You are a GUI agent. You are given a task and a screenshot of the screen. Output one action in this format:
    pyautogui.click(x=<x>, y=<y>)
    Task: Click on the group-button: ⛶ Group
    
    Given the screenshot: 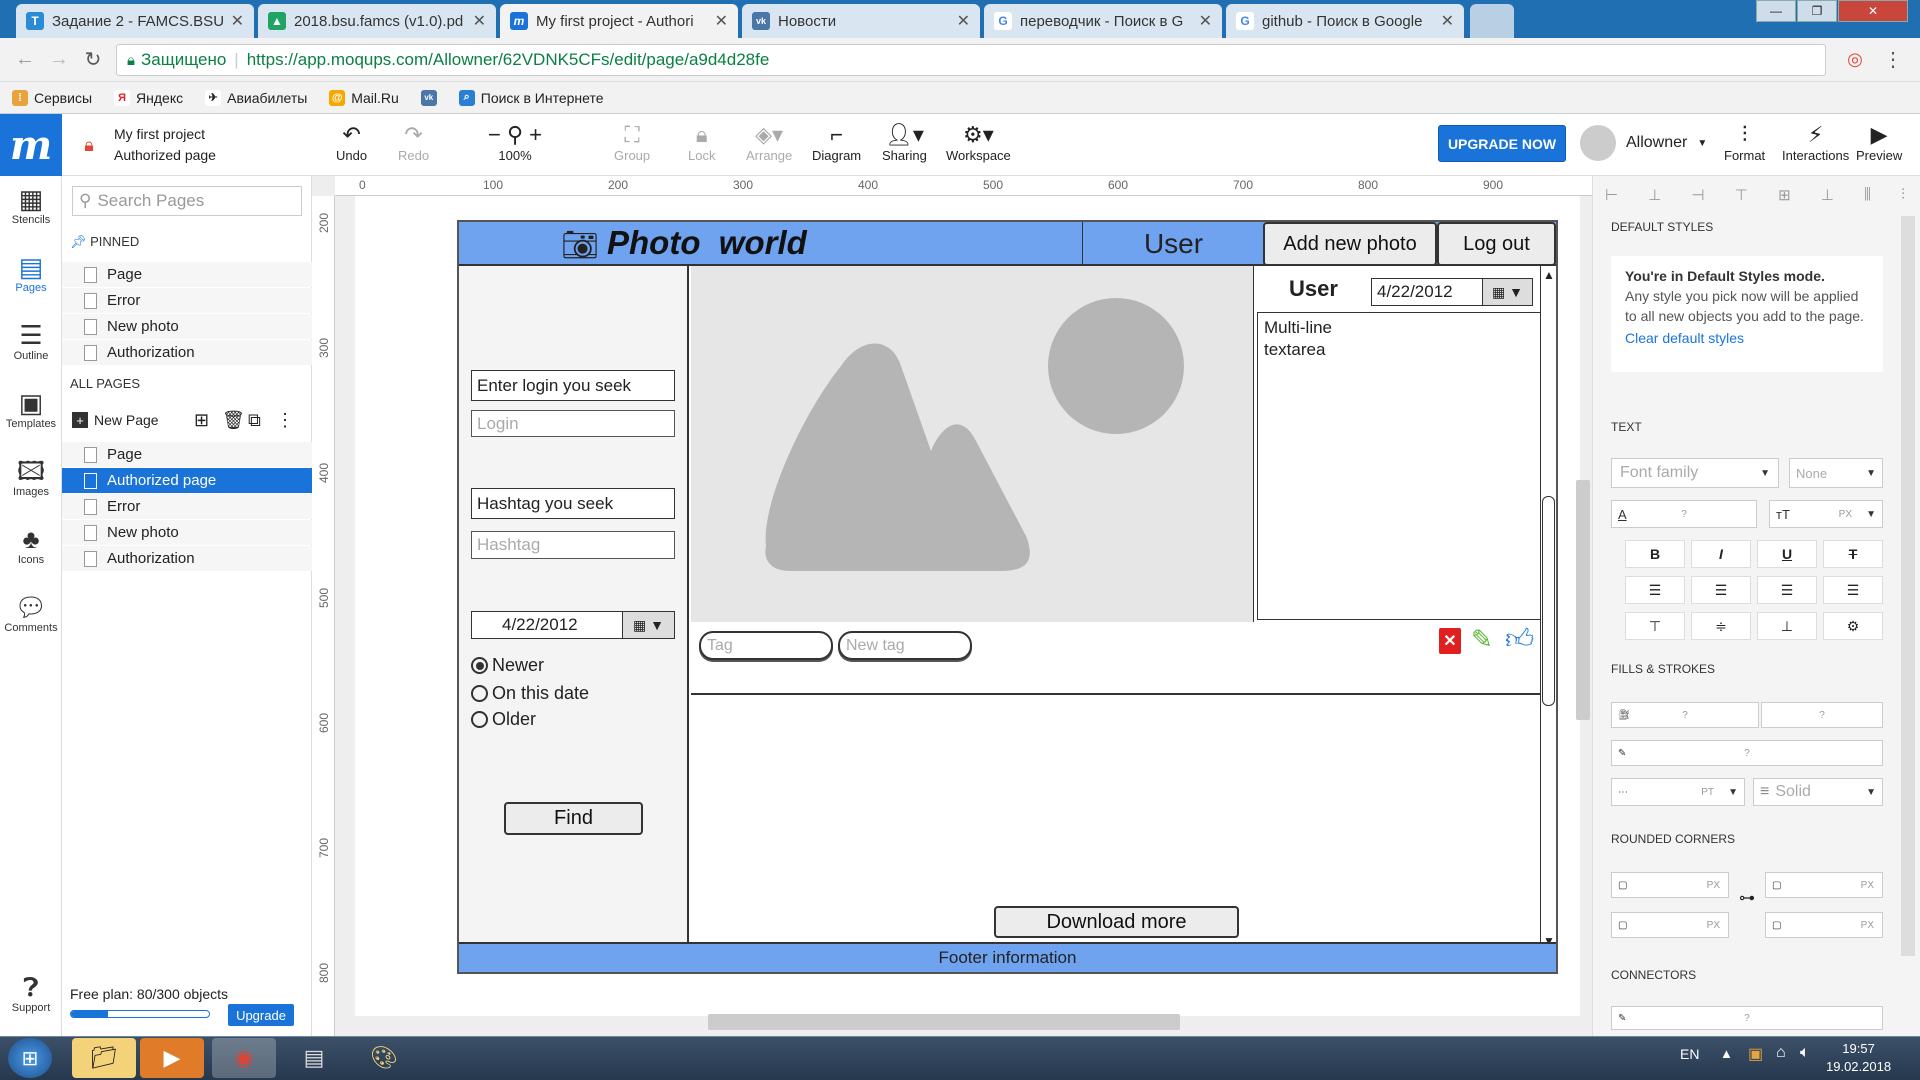 What is the action you would take?
    pyautogui.click(x=632, y=142)
    